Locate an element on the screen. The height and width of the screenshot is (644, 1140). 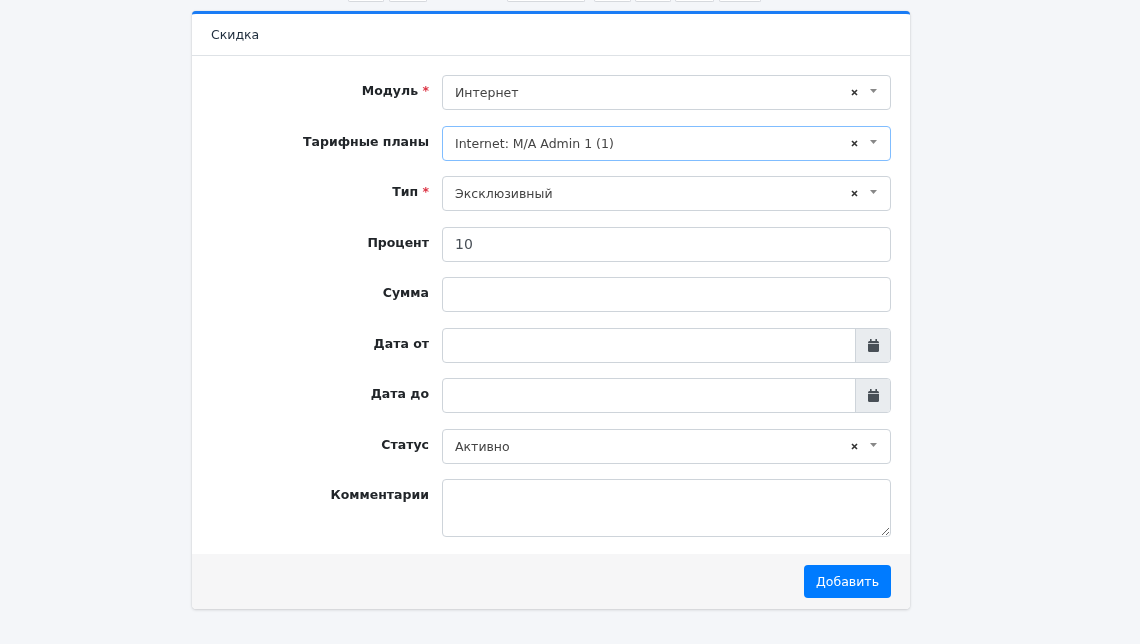
select-field: Интернет is located at coordinates (666, 92).